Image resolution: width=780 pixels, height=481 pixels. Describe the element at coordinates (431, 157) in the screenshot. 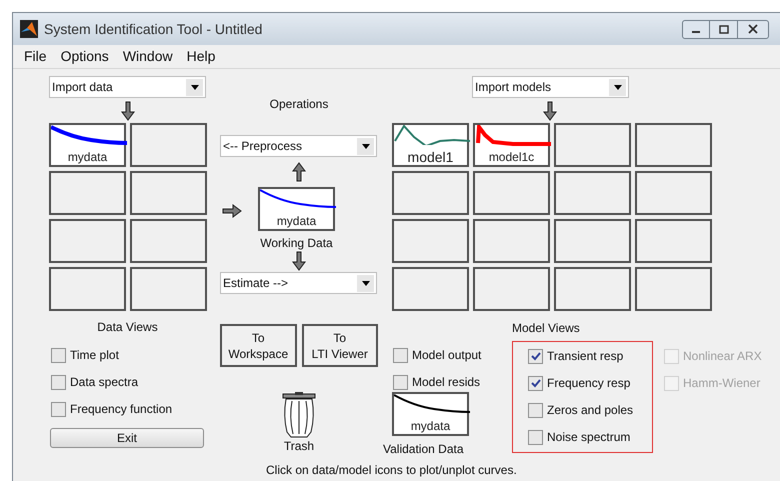

I see `tile-label: model1` at that location.